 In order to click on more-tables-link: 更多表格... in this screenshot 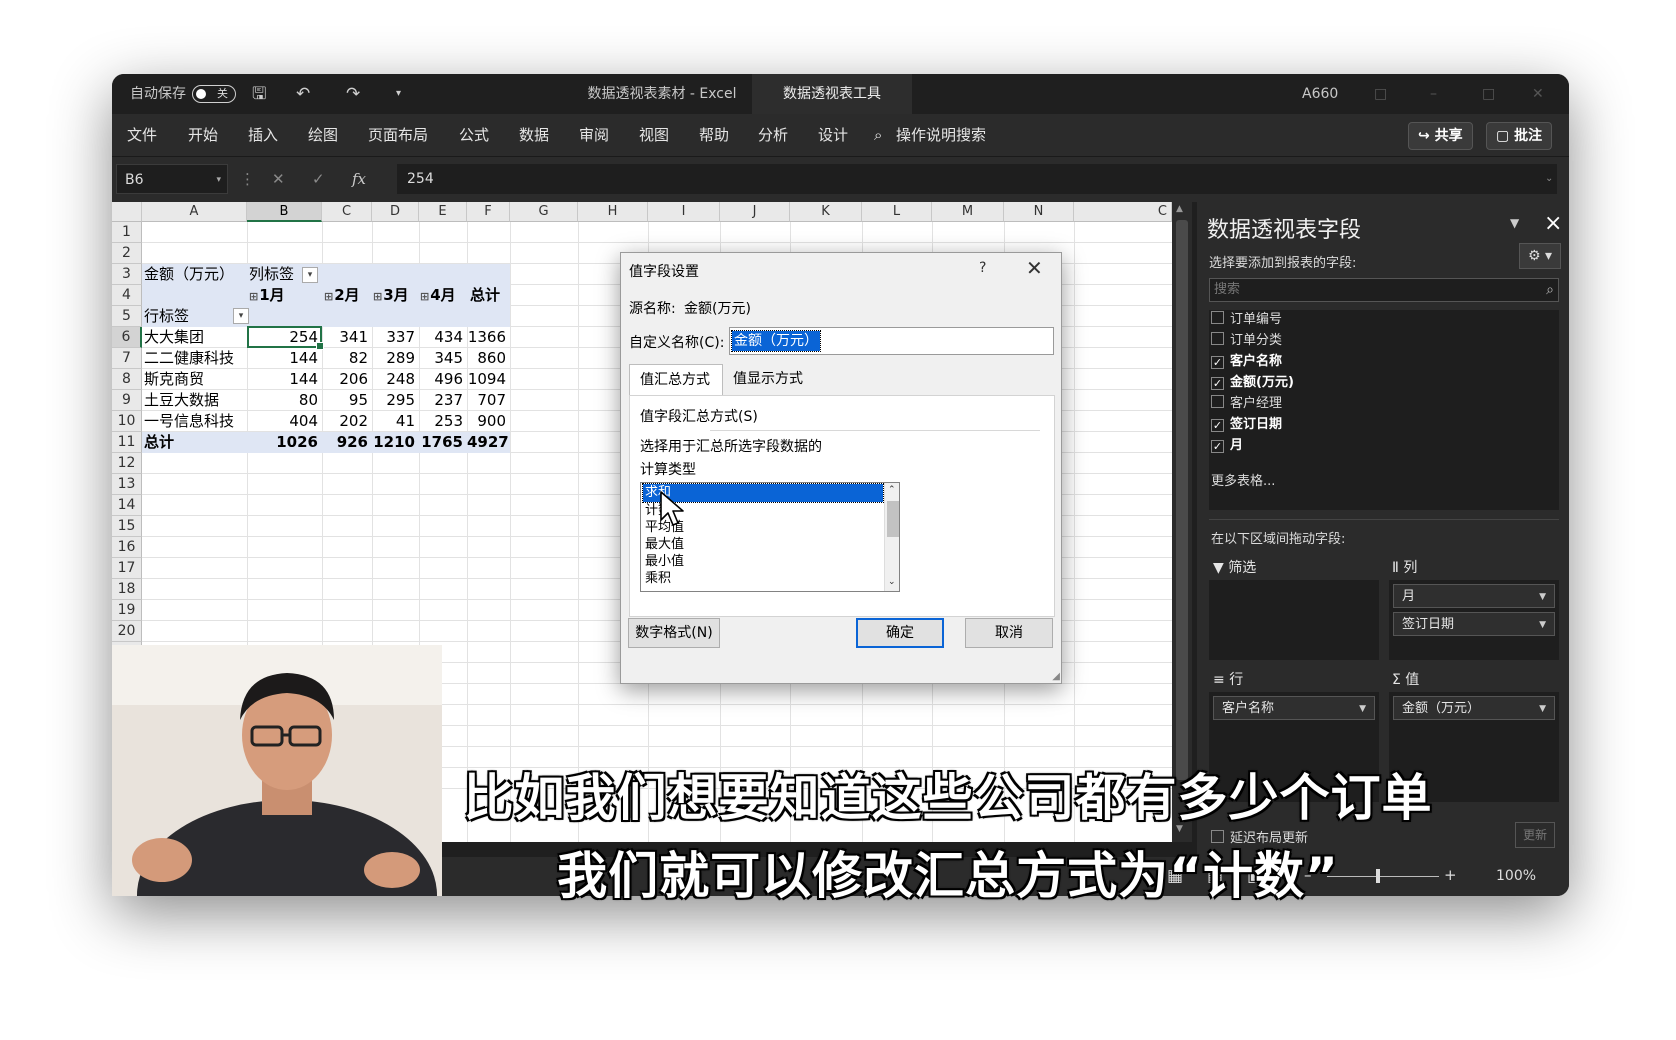, I will do `click(1243, 479)`.